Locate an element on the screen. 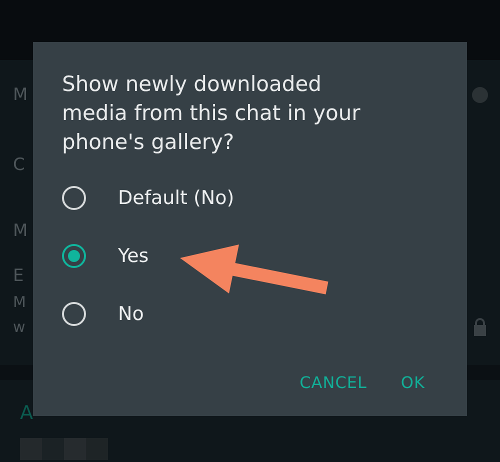 Image resolution: width=500 pixels, height=462 pixels. setting-label: w is located at coordinates (19, 327).